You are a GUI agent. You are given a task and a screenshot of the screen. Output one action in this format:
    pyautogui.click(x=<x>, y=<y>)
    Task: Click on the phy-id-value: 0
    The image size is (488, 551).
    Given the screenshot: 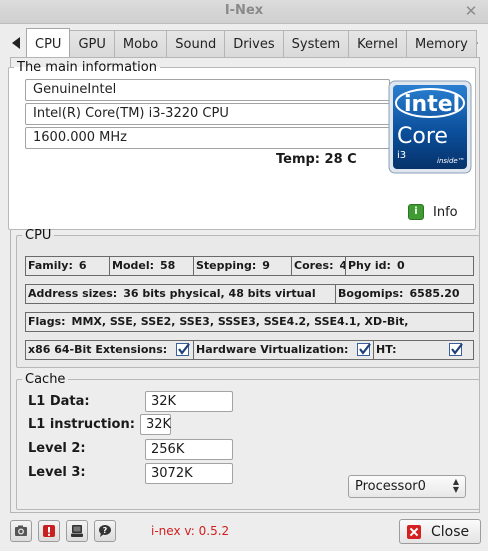 What is the action you would take?
    pyautogui.click(x=400, y=265)
    